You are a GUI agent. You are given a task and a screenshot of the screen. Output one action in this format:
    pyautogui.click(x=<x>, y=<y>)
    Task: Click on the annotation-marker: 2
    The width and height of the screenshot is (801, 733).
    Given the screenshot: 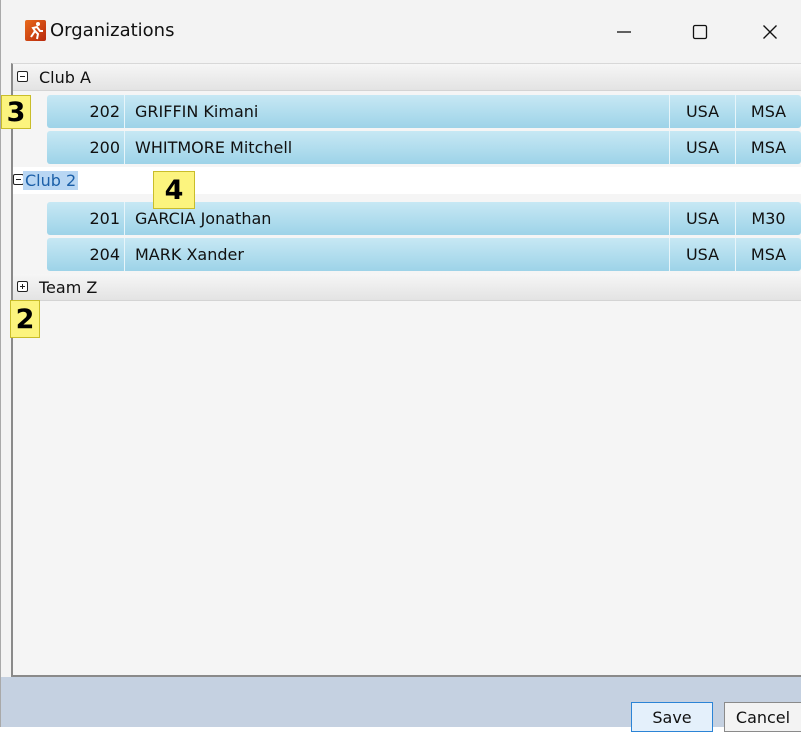 What is the action you would take?
    pyautogui.click(x=25, y=319)
    